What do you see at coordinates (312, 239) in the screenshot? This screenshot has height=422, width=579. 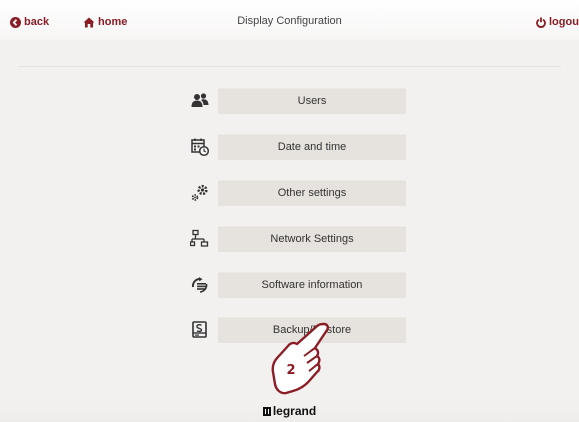 I see `menu-item-label: Network Settings` at bounding box center [312, 239].